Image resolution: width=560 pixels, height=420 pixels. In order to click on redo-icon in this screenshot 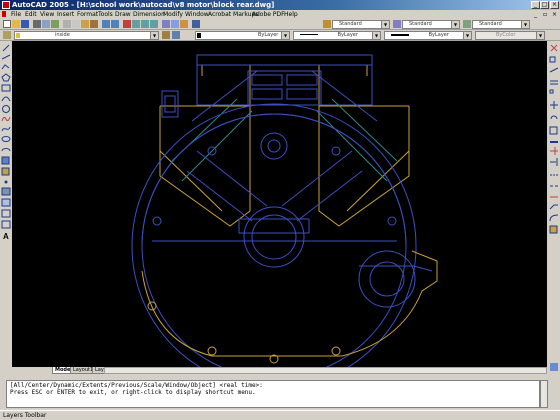, I will do `click(115, 24)`.